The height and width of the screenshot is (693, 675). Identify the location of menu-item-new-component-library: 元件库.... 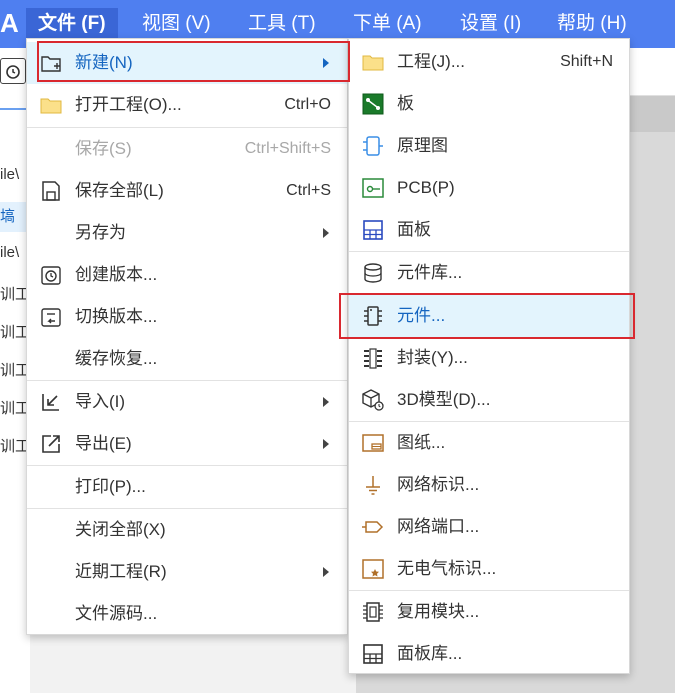
(489, 273).